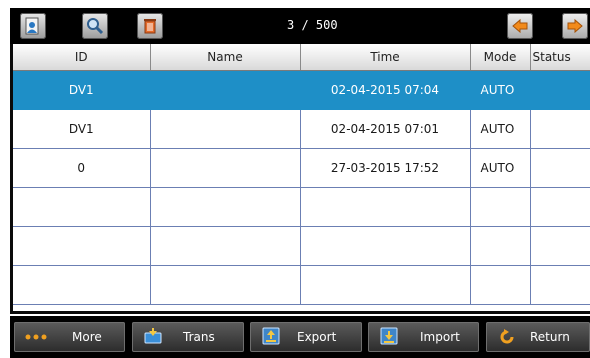 Image resolution: width=590 pixels, height=358 pixels. I want to click on bottom-toolbar: More Trans Export Import Return, so click(300, 337).